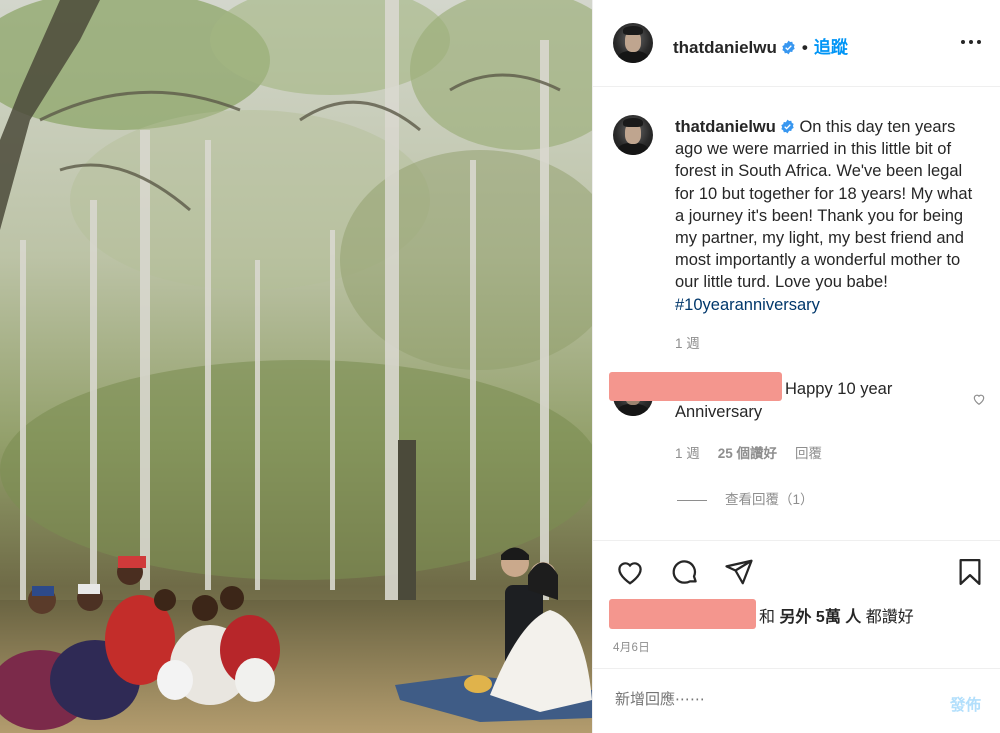 This screenshot has height=733, width=1000. Describe the element at coordinates (765, 699) in the screenshot. I see `comment-input` at that location.